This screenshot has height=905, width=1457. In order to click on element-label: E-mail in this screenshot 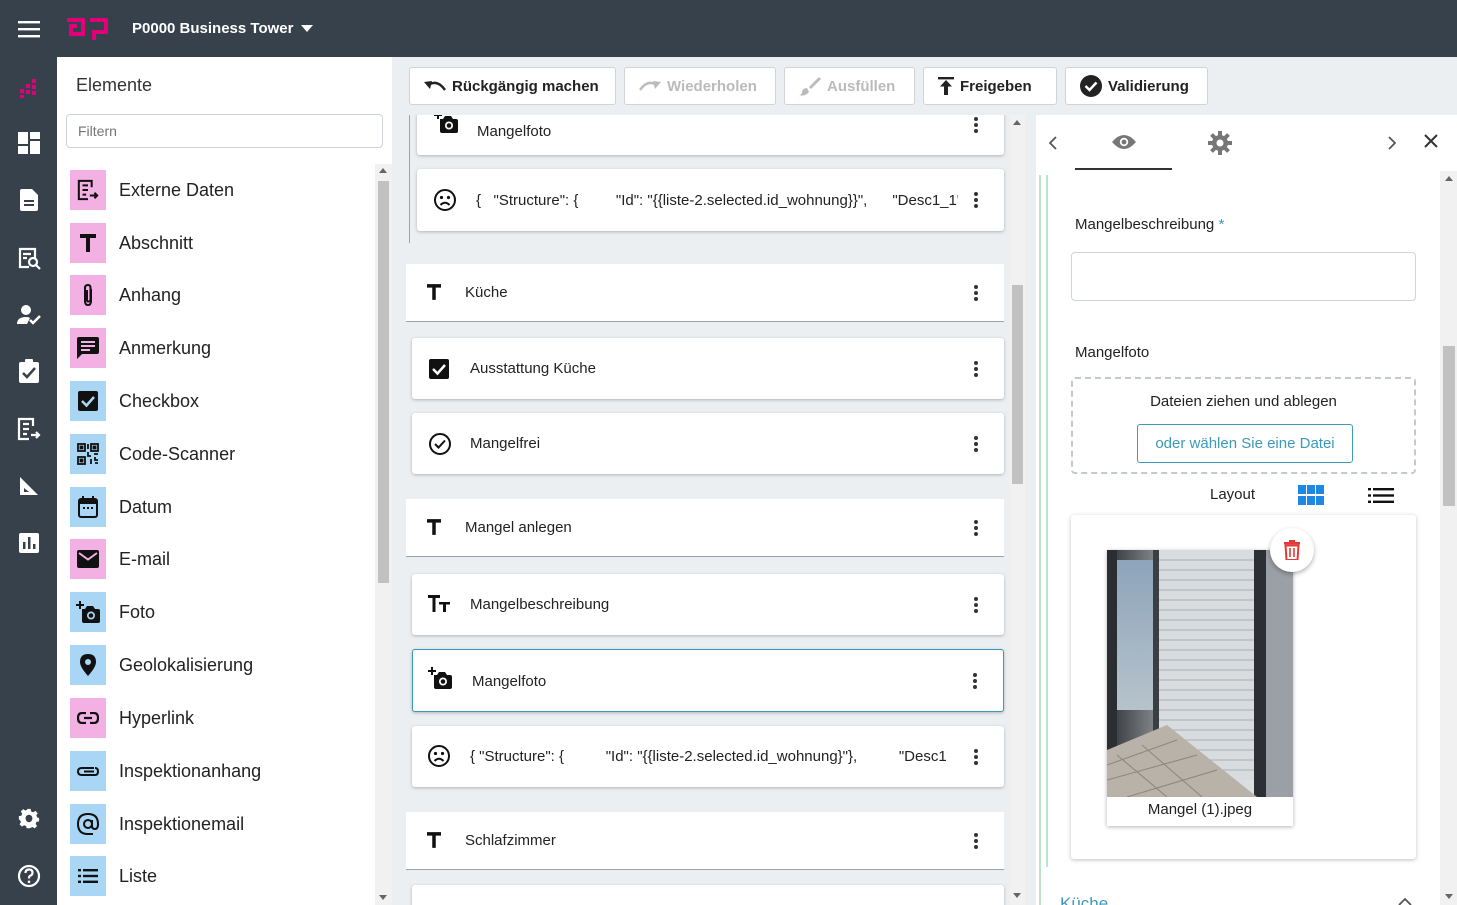, I will do `click(145, 558)`.